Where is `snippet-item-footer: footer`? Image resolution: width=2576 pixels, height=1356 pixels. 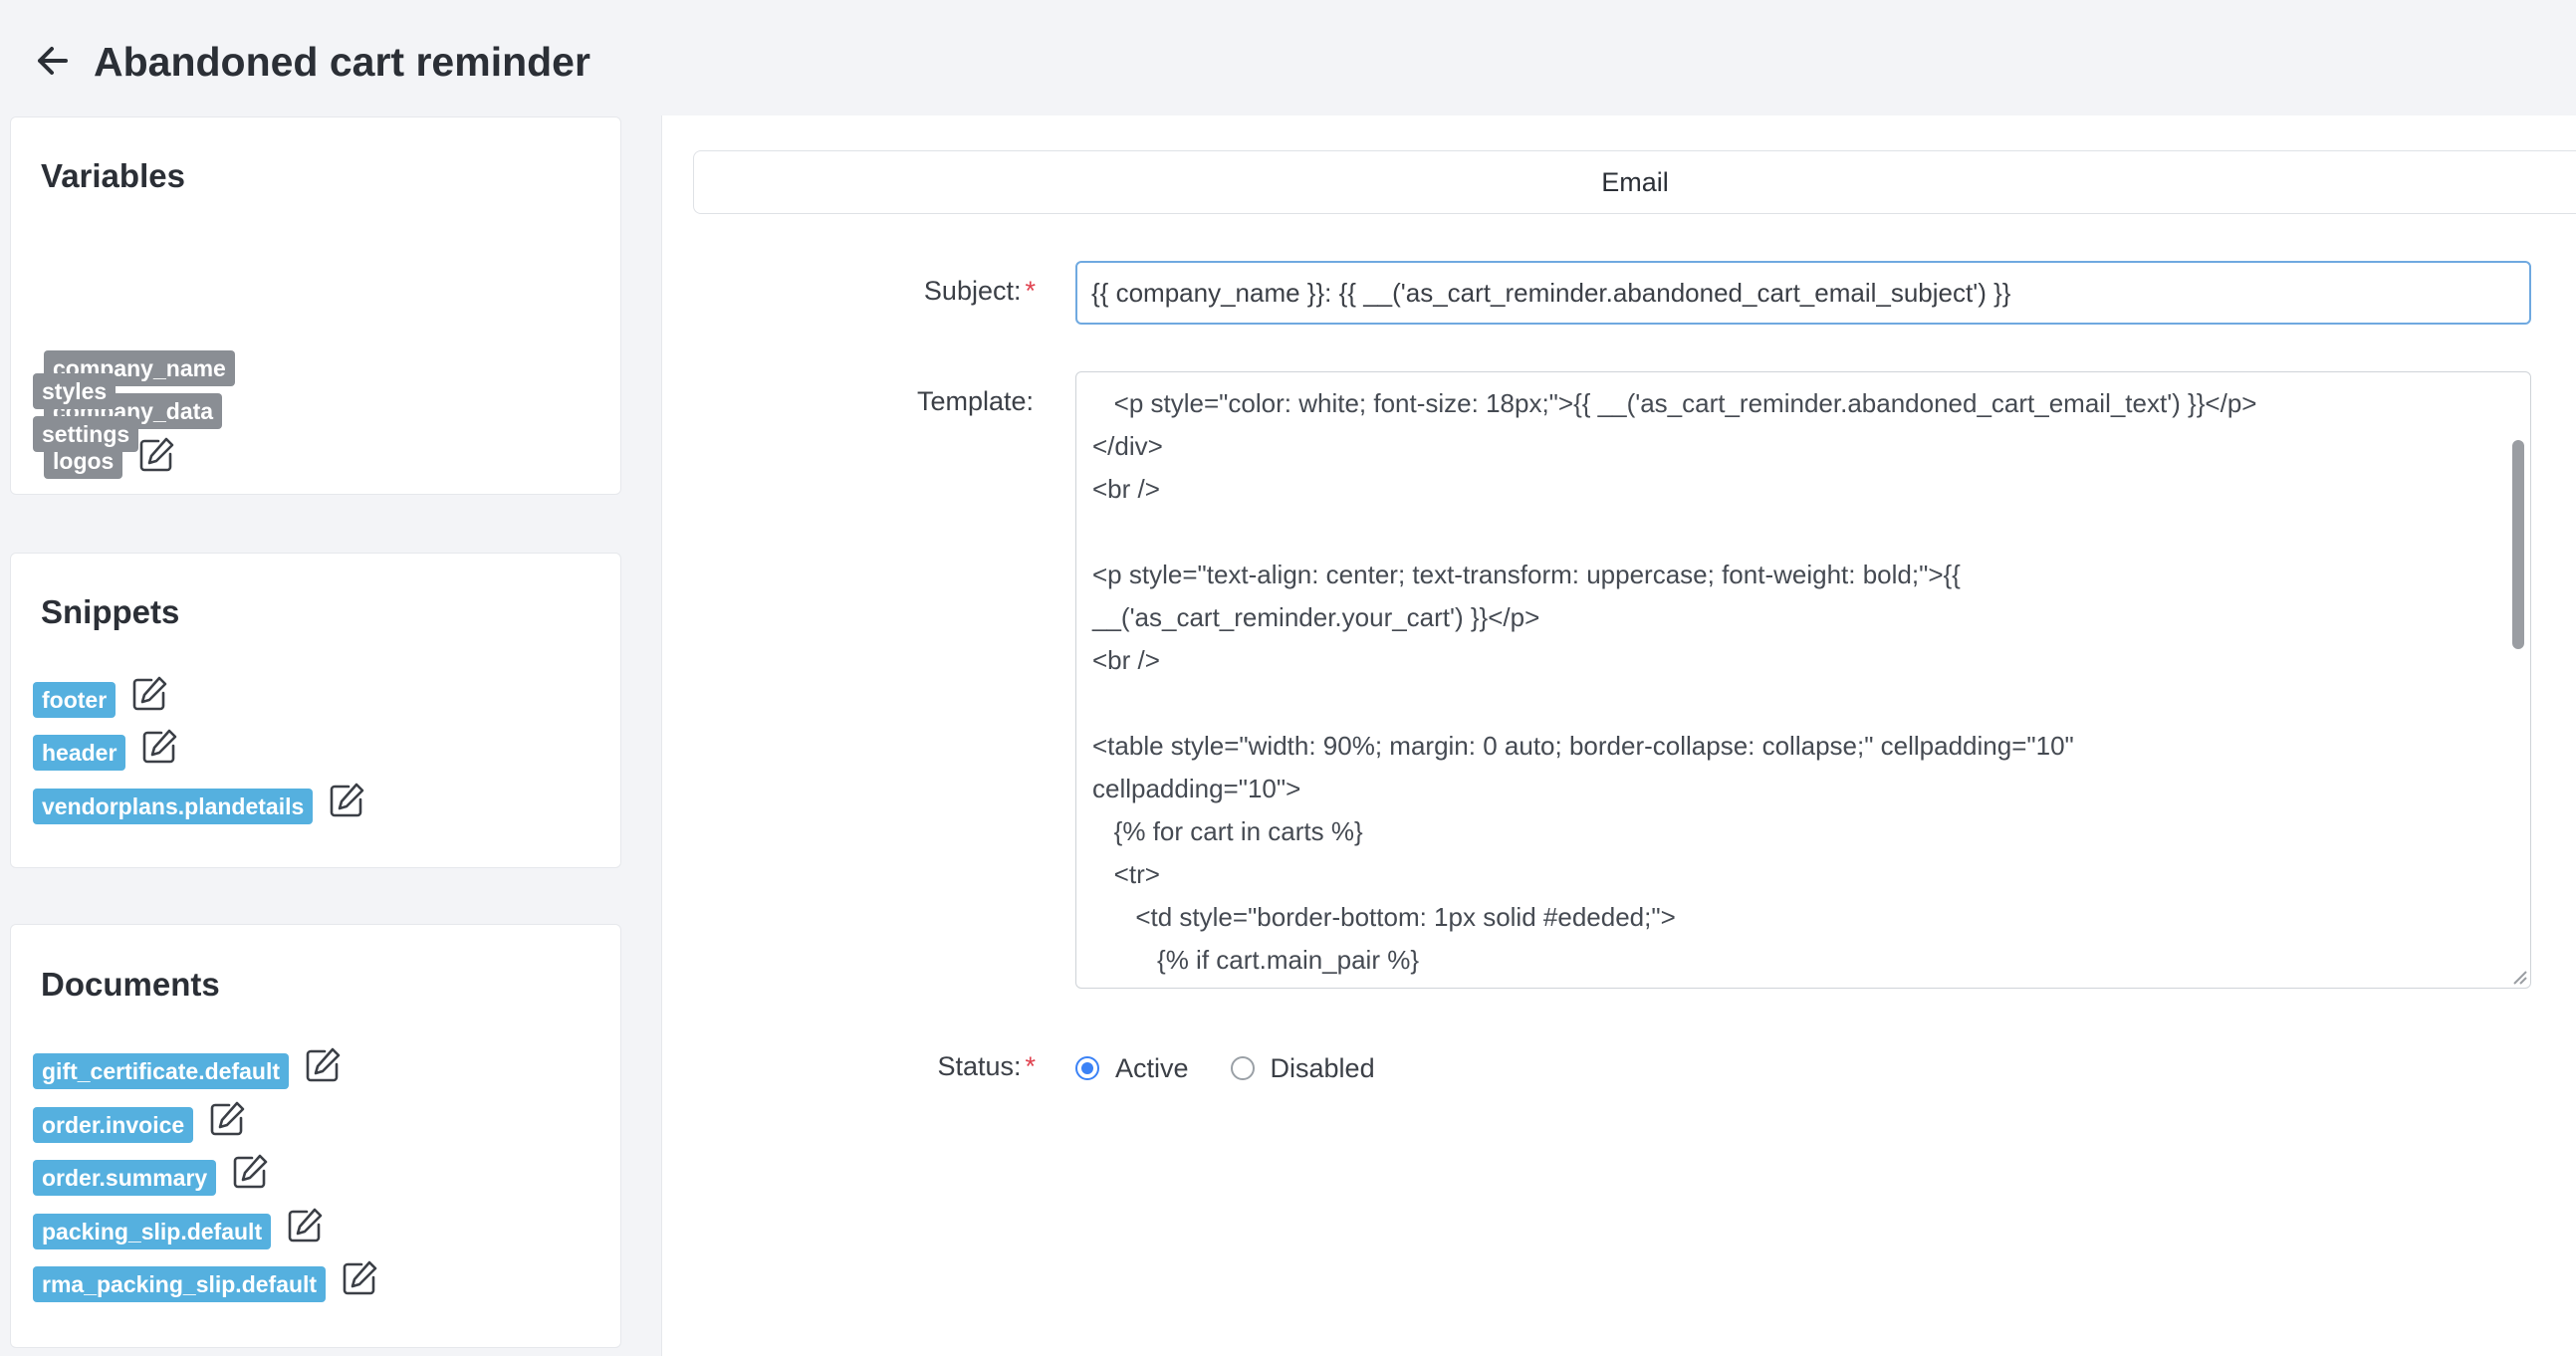 snippet-item-footer: footer is located at coordinates (101, 698).